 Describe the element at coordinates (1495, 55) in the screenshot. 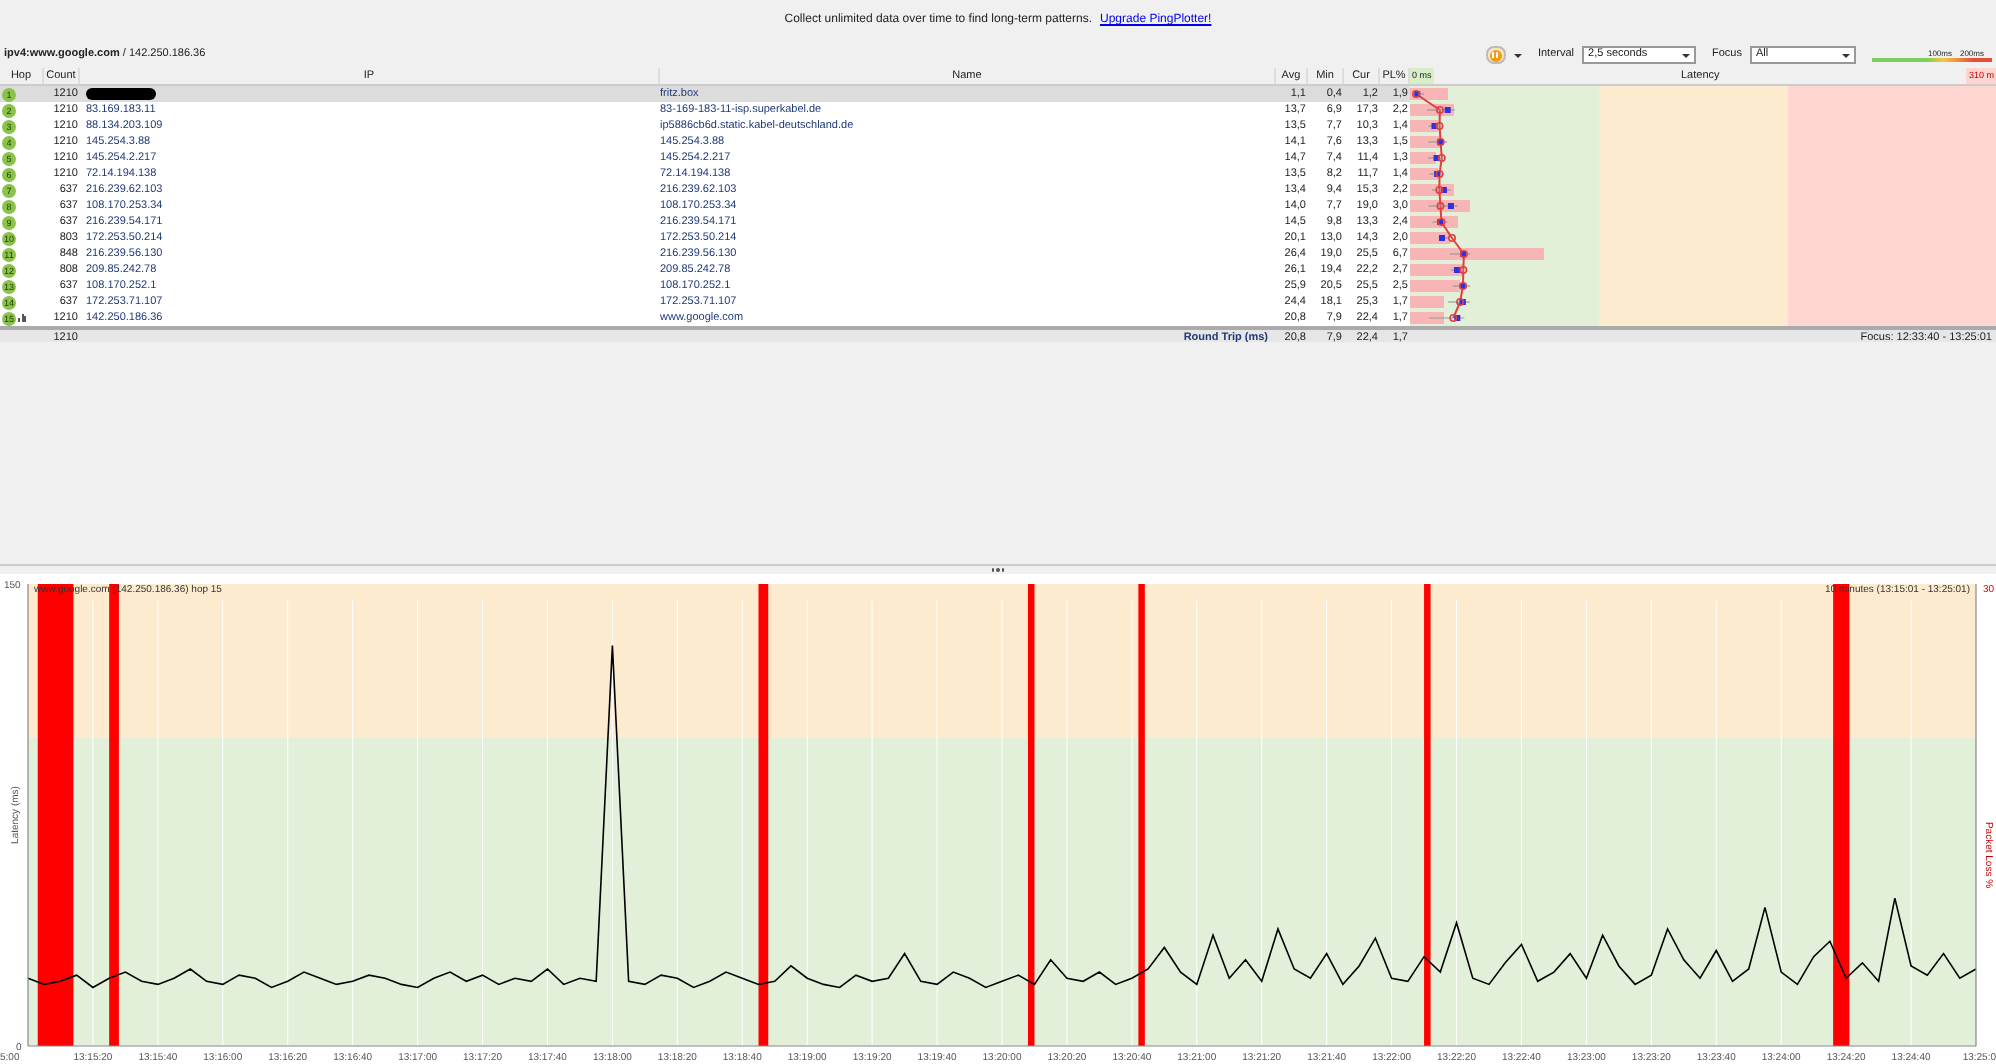

I see `pause-icon` at that location.